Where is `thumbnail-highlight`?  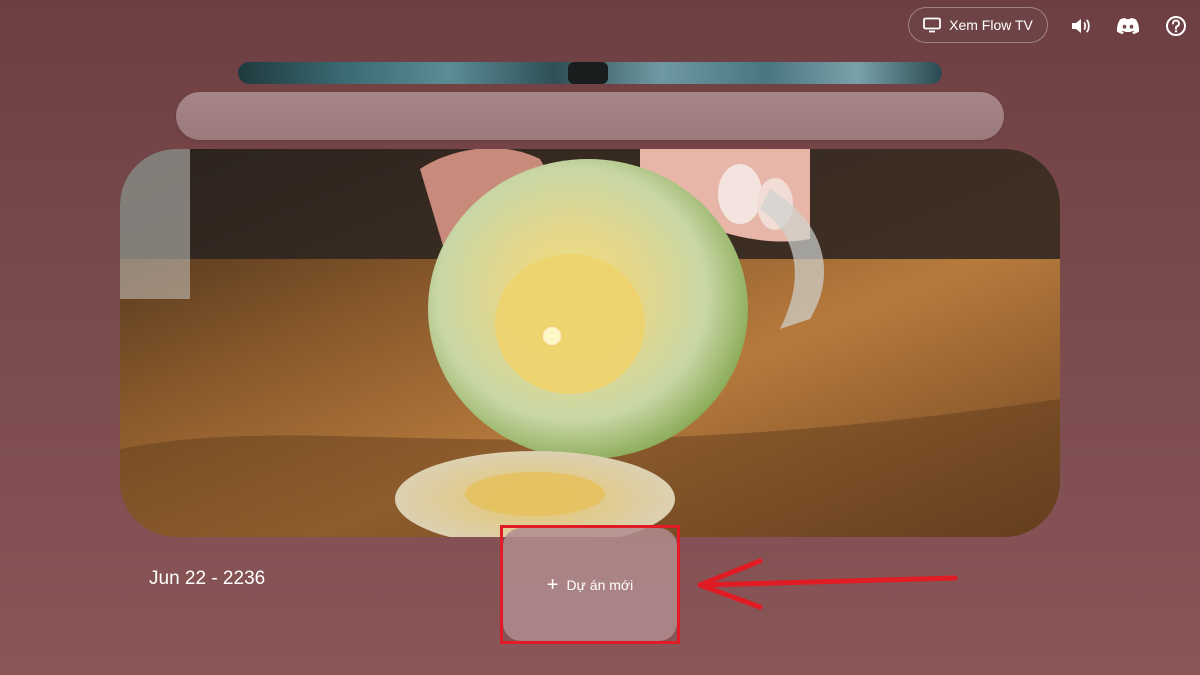 thumbnail-highlight is located at coordinates (588, 73).